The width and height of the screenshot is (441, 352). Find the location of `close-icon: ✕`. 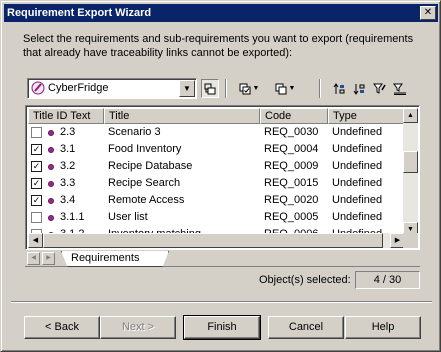

close-icon: ✕ is located at coordinates (428, 12).